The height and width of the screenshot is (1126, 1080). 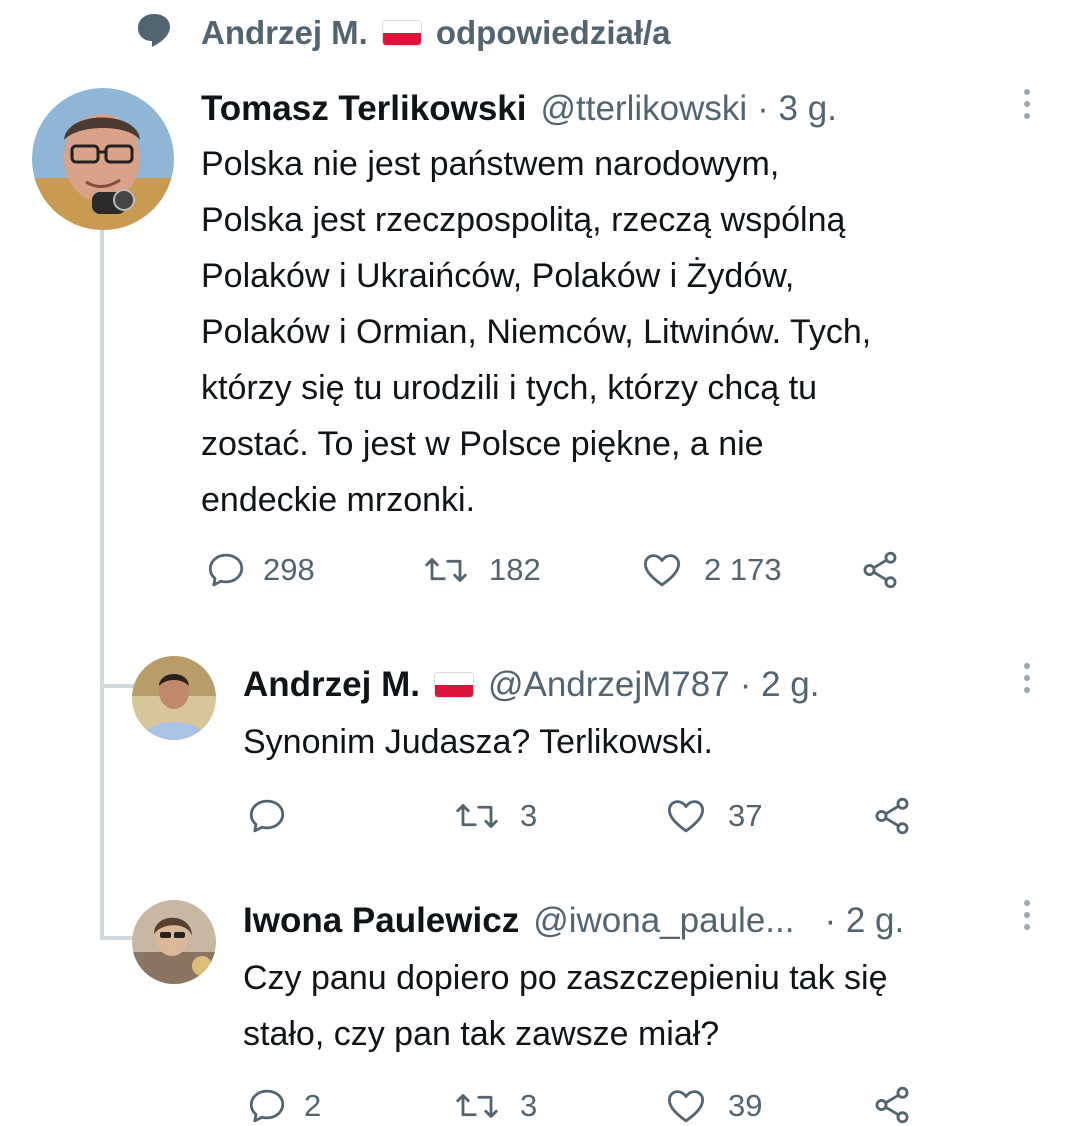 What do you see at coordinates (381, 921) in the screenshot?
I see `author-name: Iwona Paulewicz` at bounding box center [381, 921].